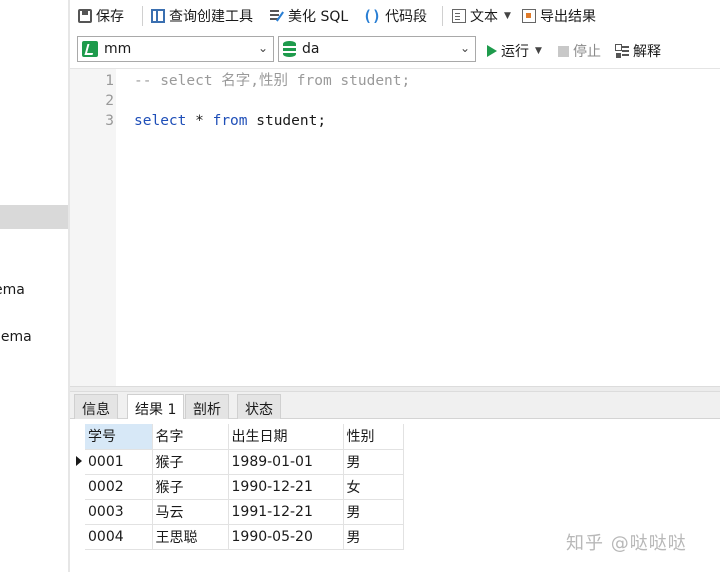  Describe the element at coordinates (286, 512) in the screenshot. I see `table-cell: 1991-12-21` at that location.